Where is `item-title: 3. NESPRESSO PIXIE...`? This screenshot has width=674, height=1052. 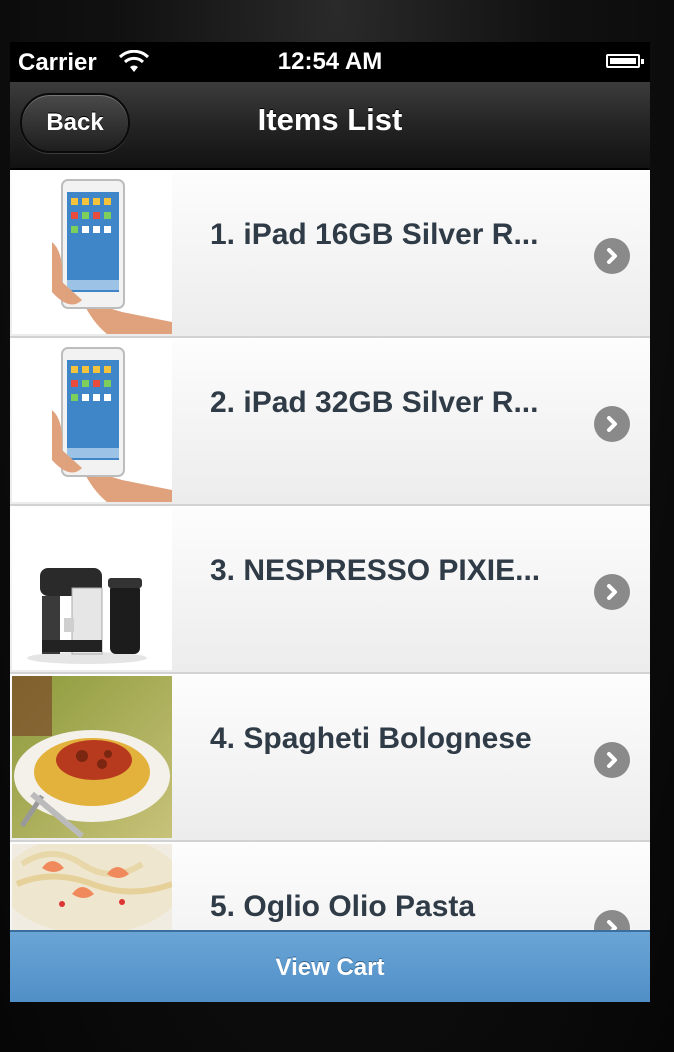
item-title: 3. NESPRESSO PIXIE... is located at coordinates (375, 570).